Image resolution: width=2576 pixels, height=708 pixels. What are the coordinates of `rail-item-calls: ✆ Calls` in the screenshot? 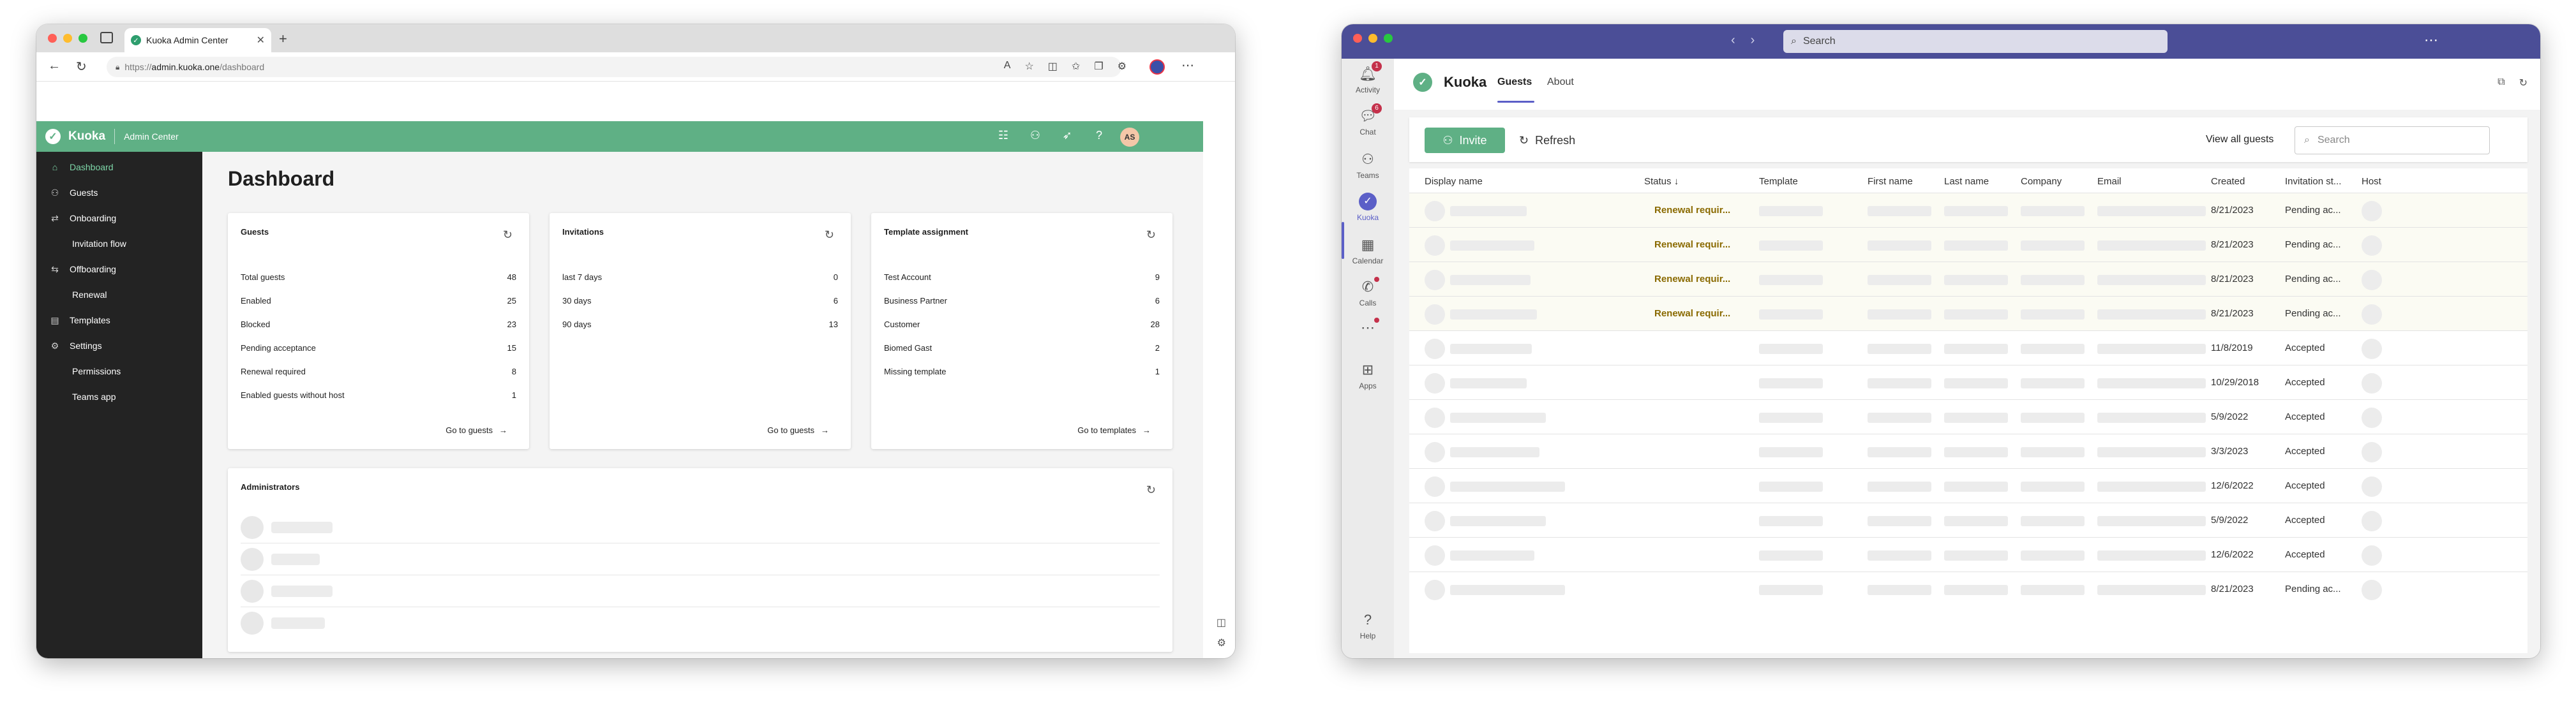 It's located at (1368, 292).